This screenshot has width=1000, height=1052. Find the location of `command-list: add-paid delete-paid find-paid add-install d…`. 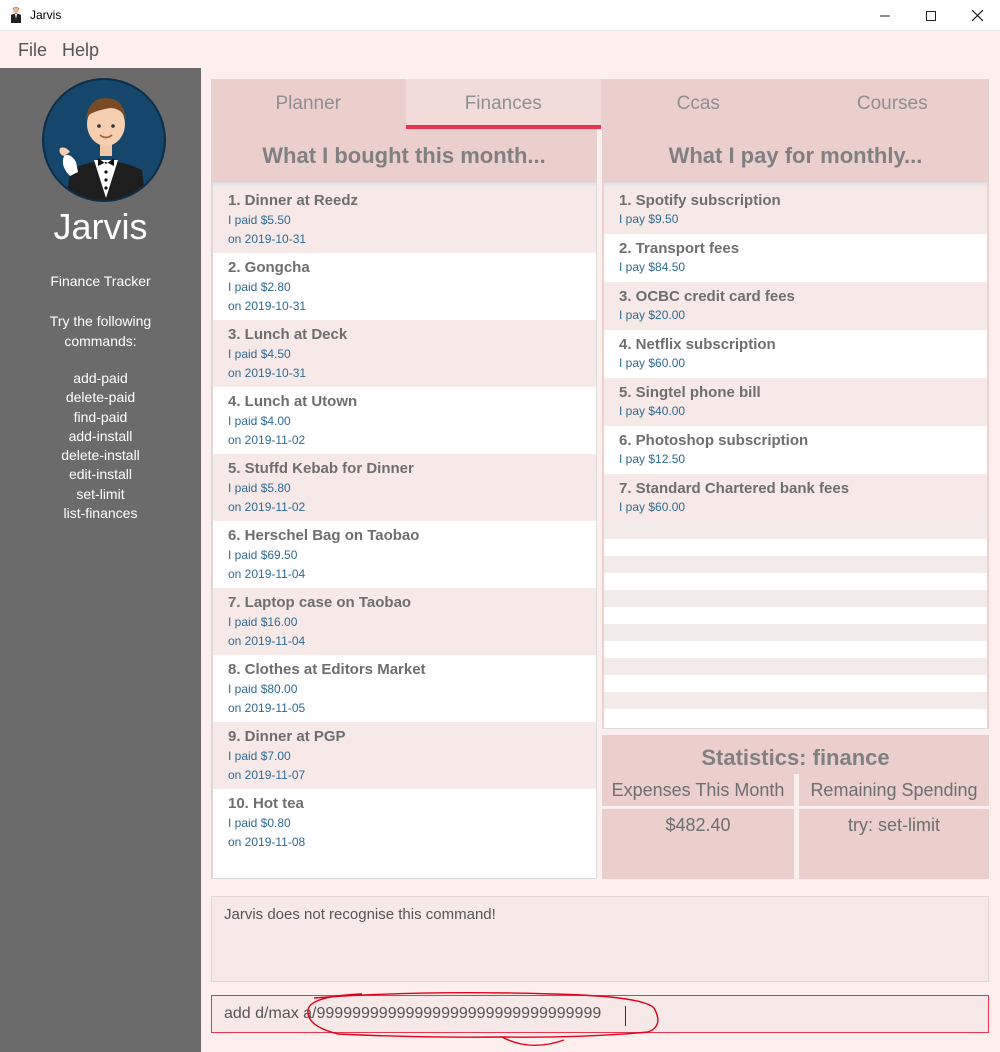

command-list: add-paid delete-paid find-paid add-install d… is located at coordinates (100, 446).